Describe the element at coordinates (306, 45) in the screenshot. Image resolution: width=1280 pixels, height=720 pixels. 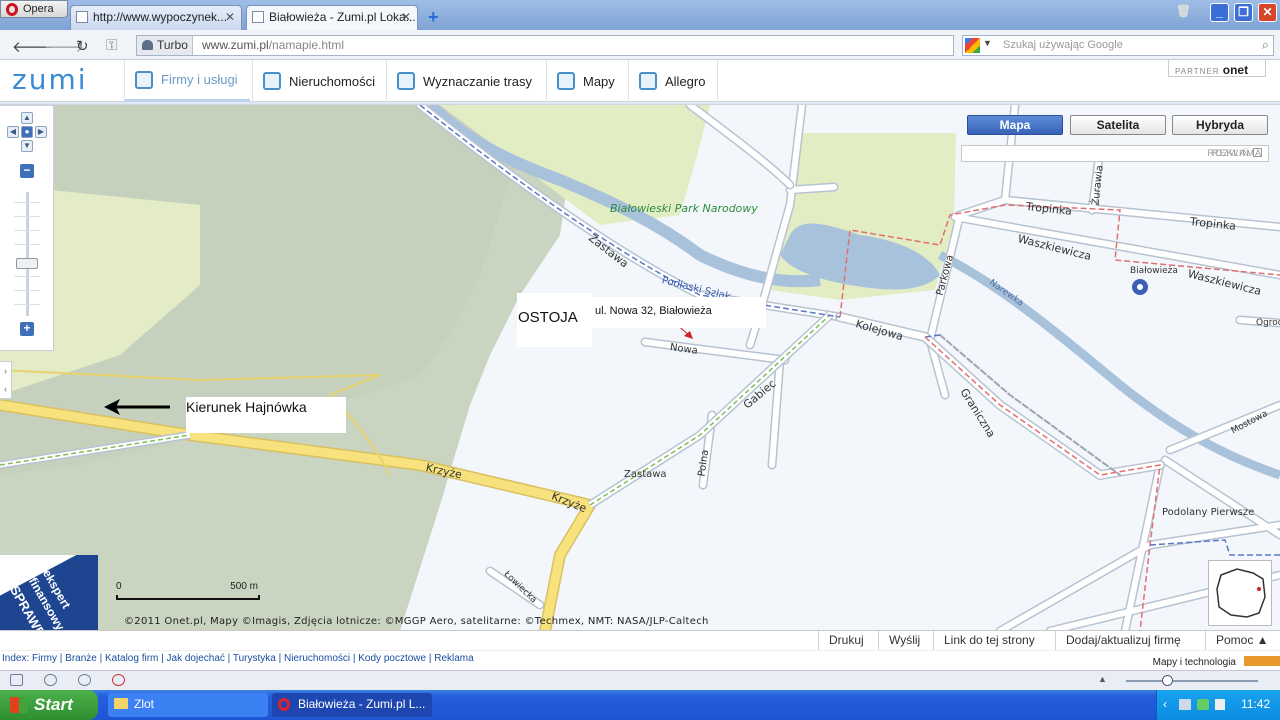
I see `url-path: /namapie.html` at that location.